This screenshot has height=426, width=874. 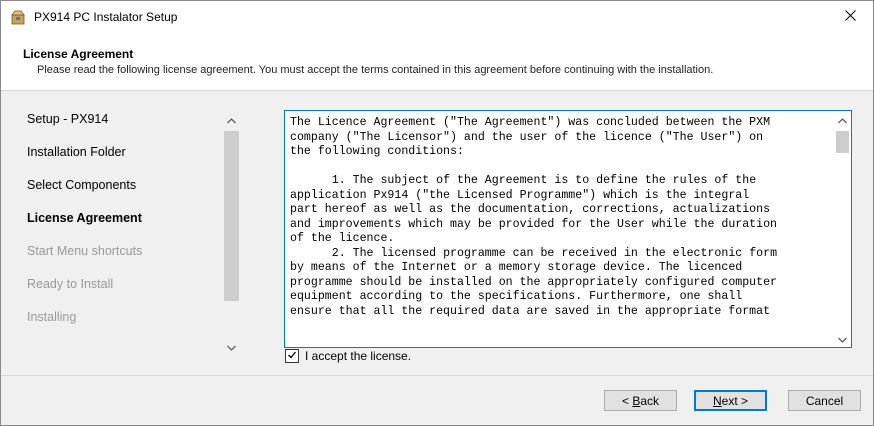 I want to click on next-button-label: Next >, so click(x=730, y=400).